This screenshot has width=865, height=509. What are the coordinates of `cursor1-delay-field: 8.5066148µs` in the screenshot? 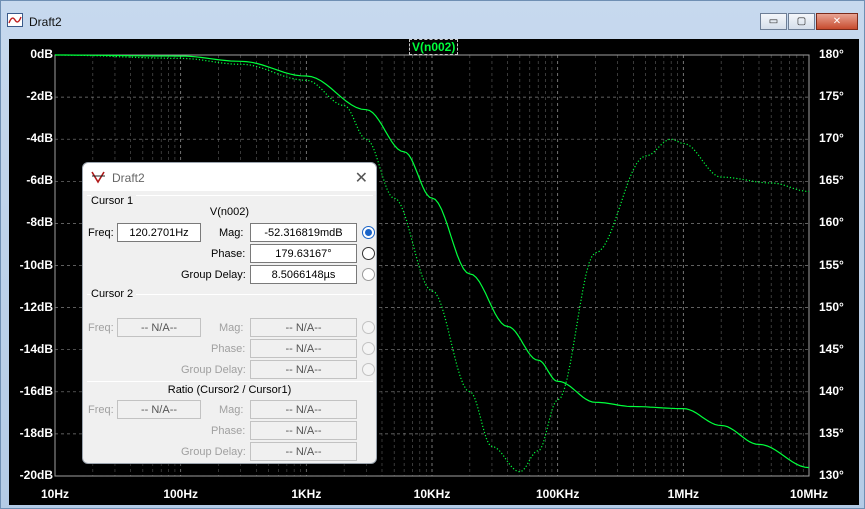 It's located at (303, 274).